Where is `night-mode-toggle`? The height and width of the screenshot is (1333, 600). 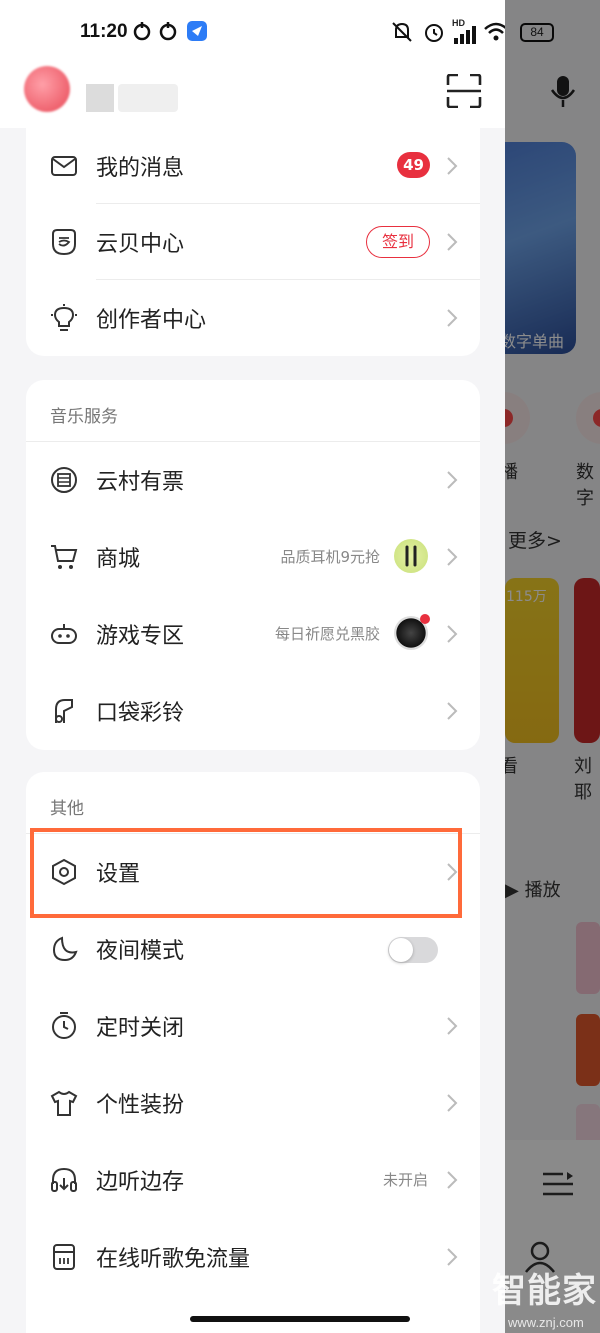
night-mode-toggle is located at coordinates (413, 950).